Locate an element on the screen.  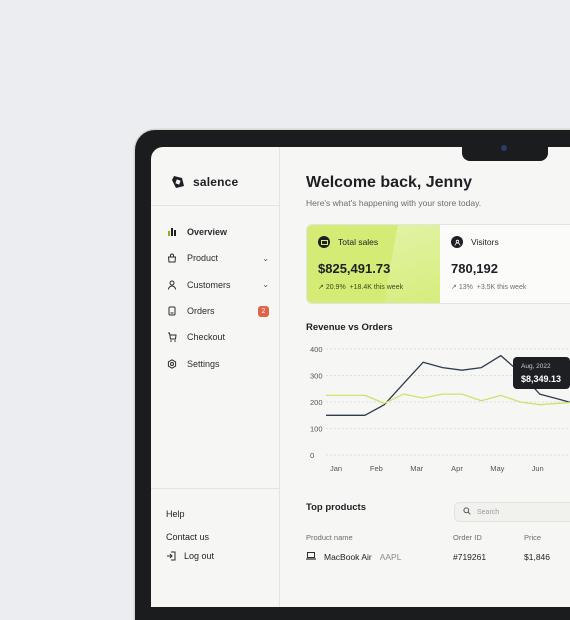
card-label: Total sales is located at coordinates (358, 242).